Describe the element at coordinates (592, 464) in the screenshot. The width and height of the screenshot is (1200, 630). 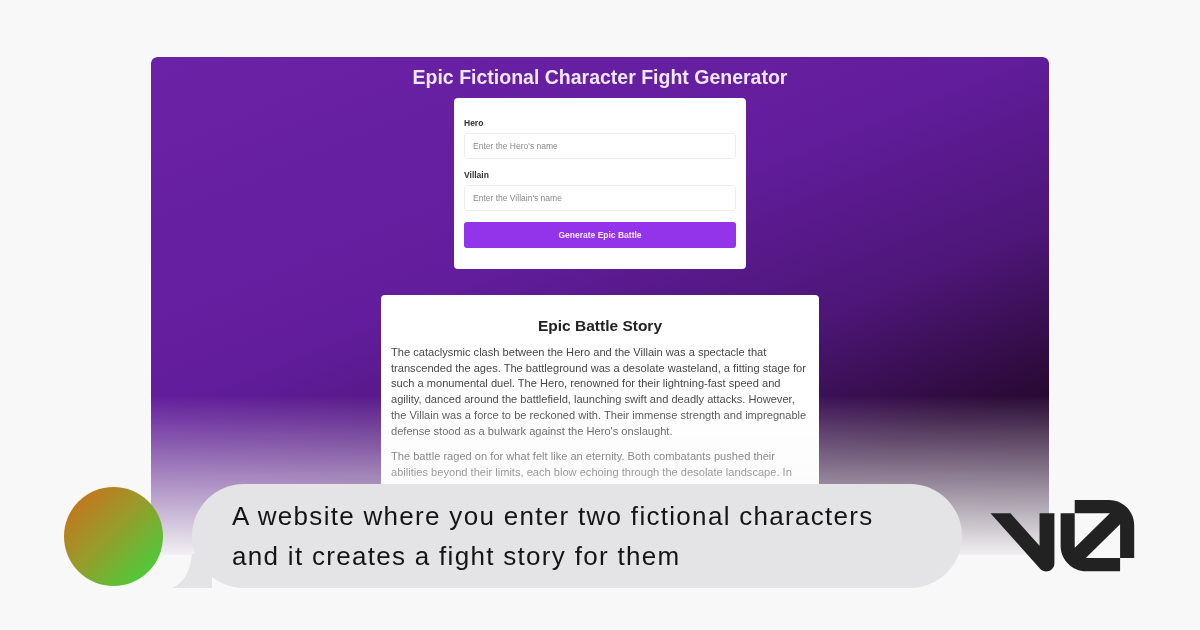
I see `story-paragraph: The battle raged on for what felt like an eternity. Both combatants pushed their abilities beyond their limits, each blow echoing through the desolate landscape. In` at that location.